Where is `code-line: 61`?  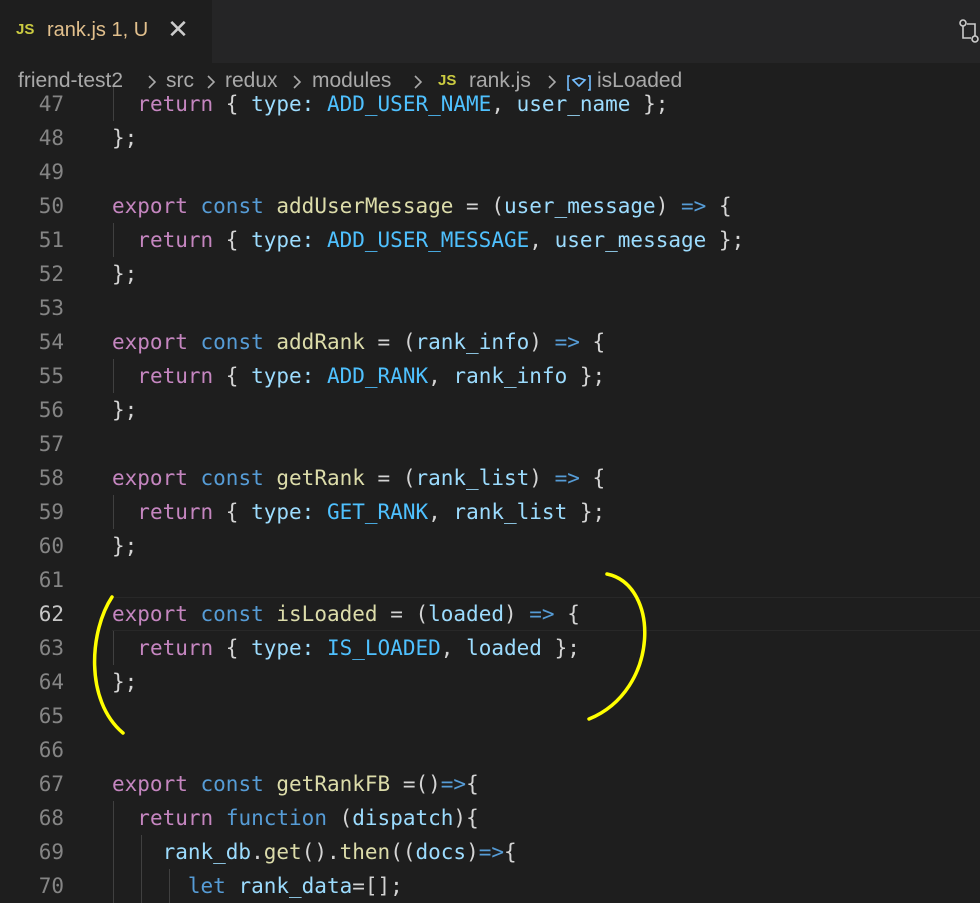 code-line: 61 is located at coordinates (490, 580).